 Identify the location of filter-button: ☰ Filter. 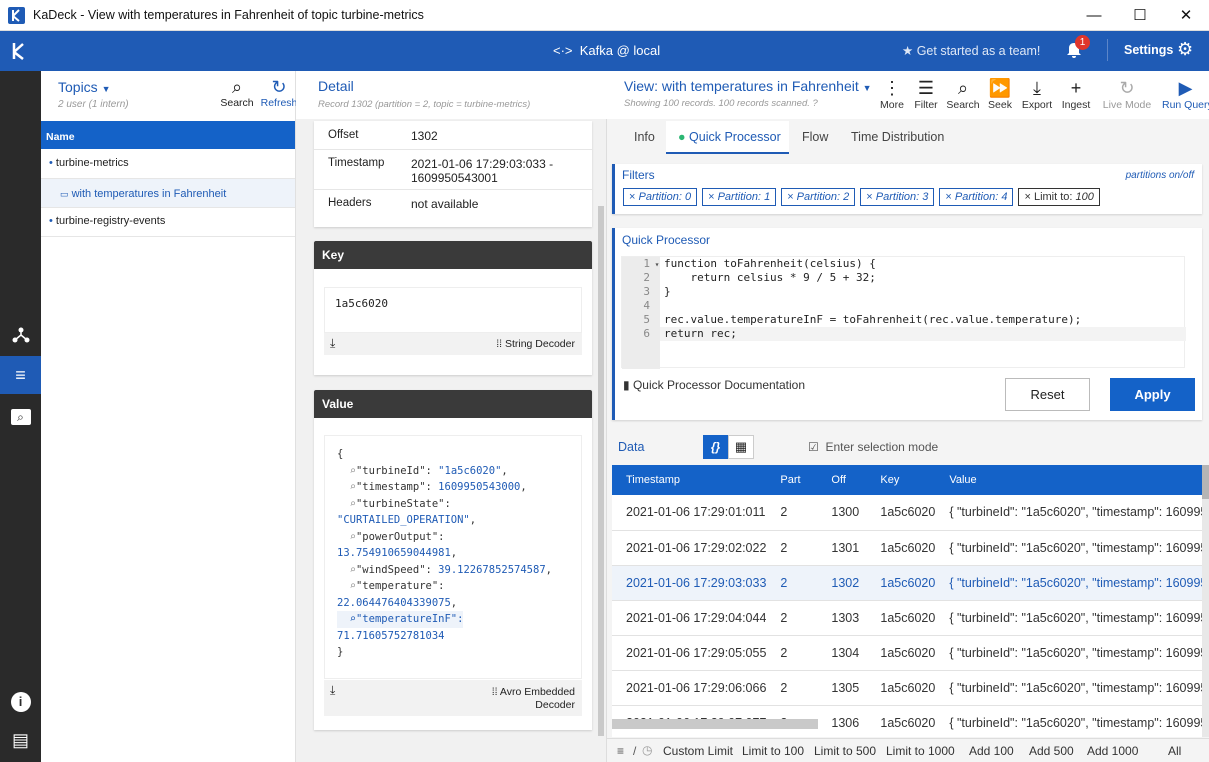
(926, 94).